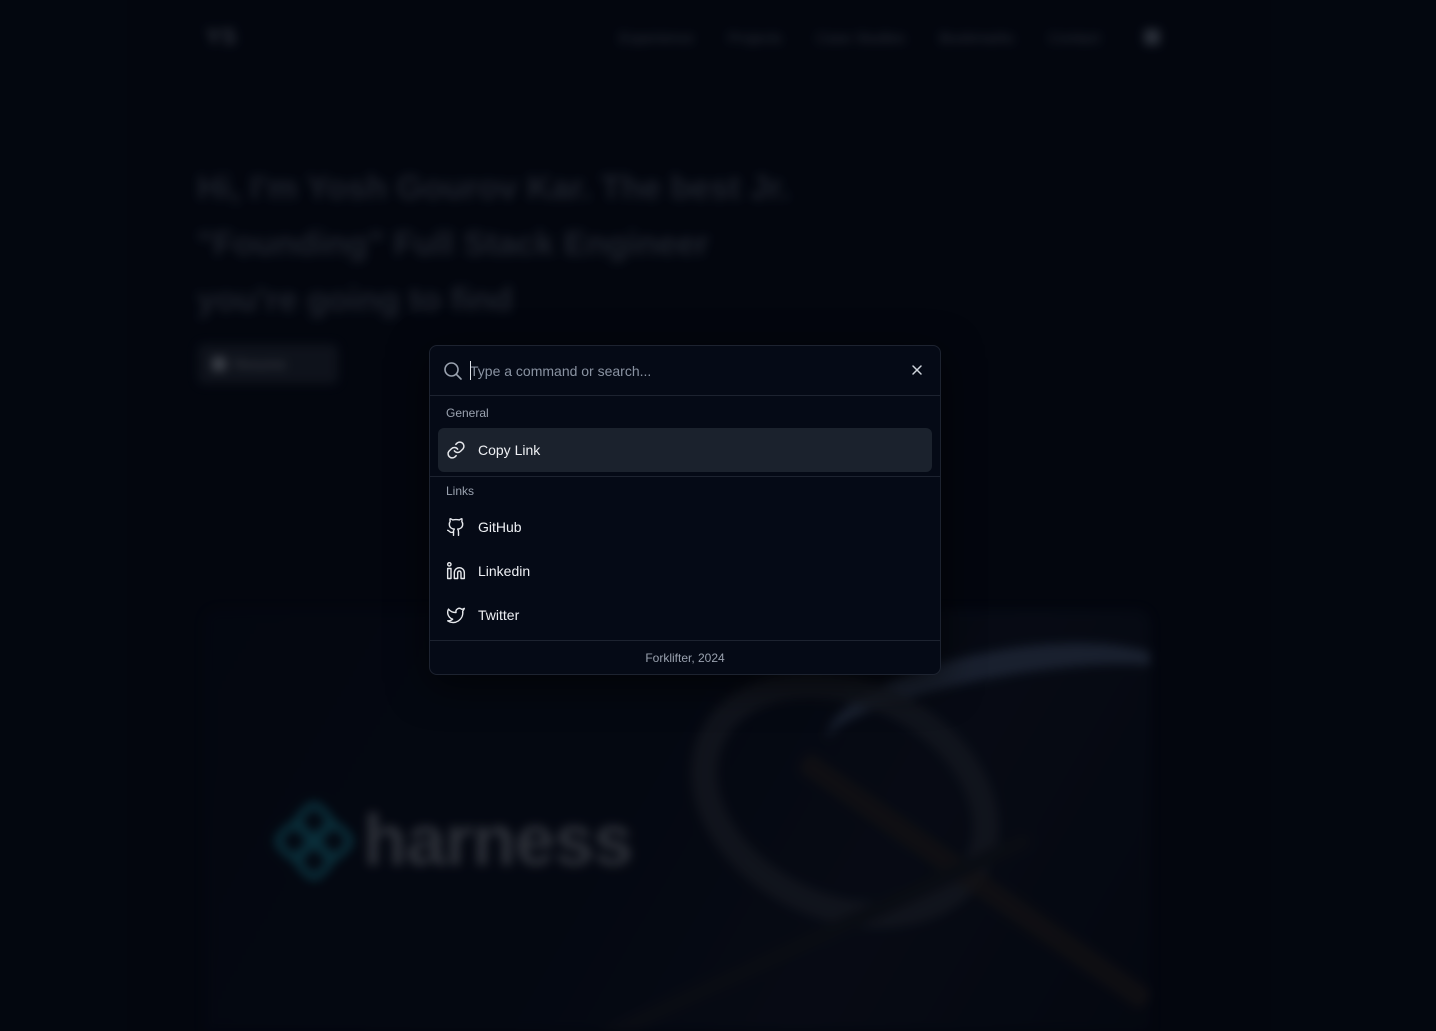  Describe the element at coordinates (455, 527) in the screenshot. I see `github-icon` at that location.